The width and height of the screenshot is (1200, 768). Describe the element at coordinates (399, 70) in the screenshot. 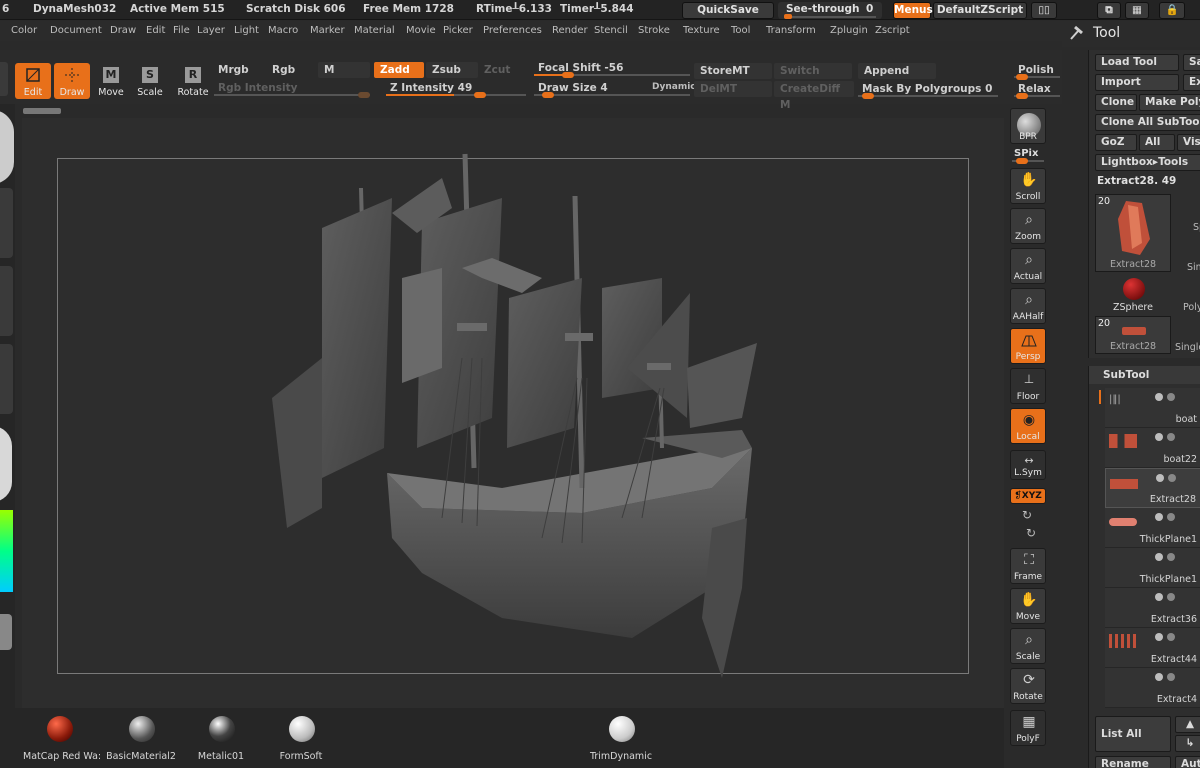

I see `zadd-button: Zadd` at that location.